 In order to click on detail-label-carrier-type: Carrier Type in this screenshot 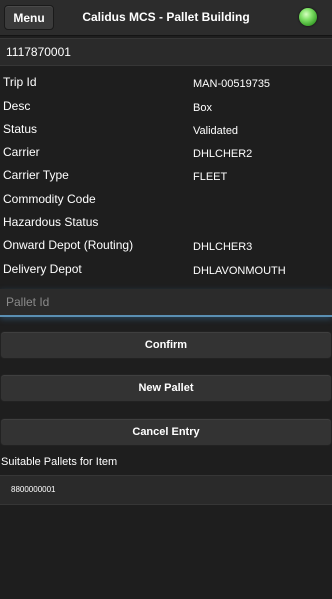, I will do `click(36, 175)`.